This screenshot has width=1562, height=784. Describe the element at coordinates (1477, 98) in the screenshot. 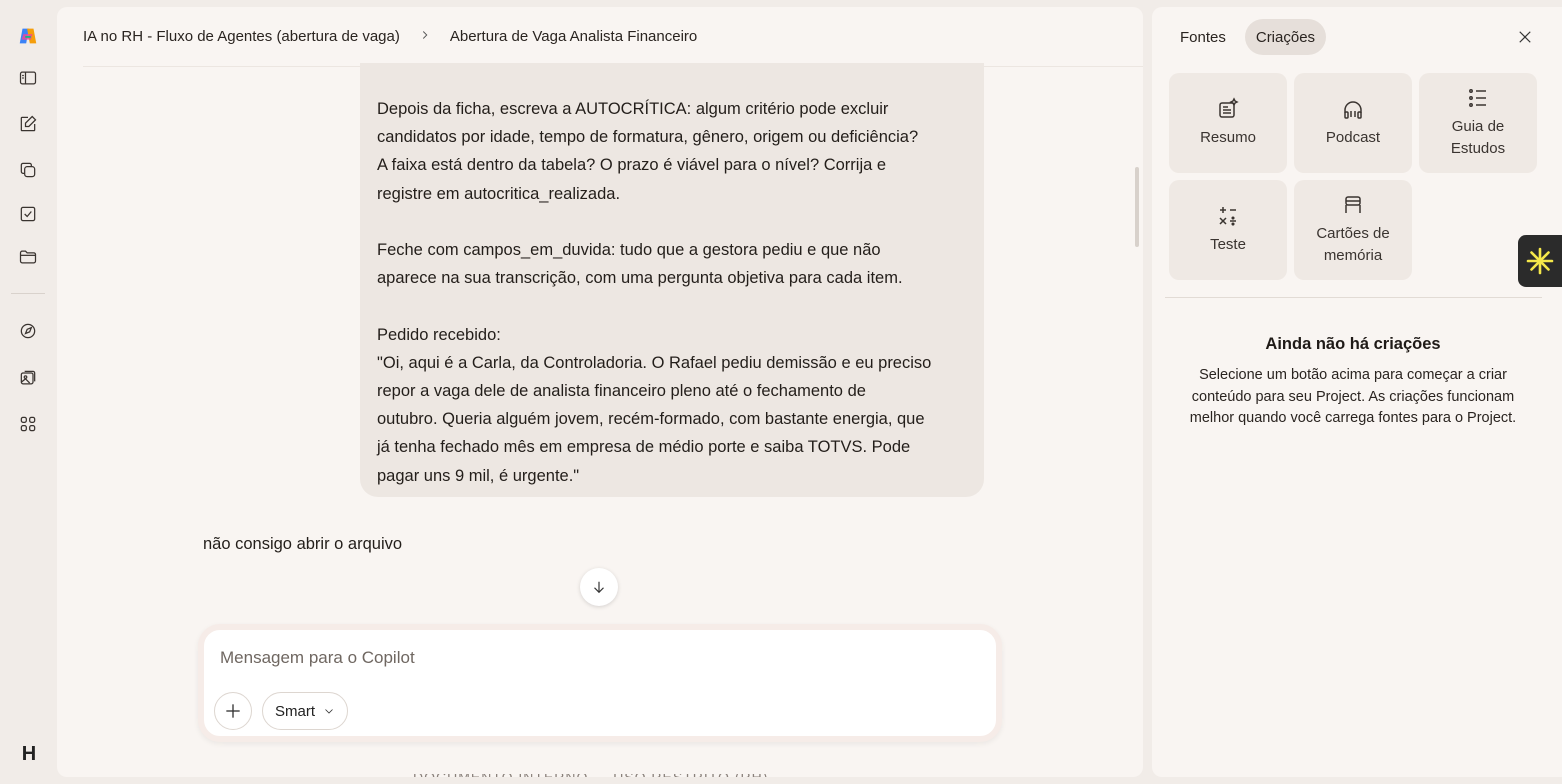

I see `list-icon` at that location.